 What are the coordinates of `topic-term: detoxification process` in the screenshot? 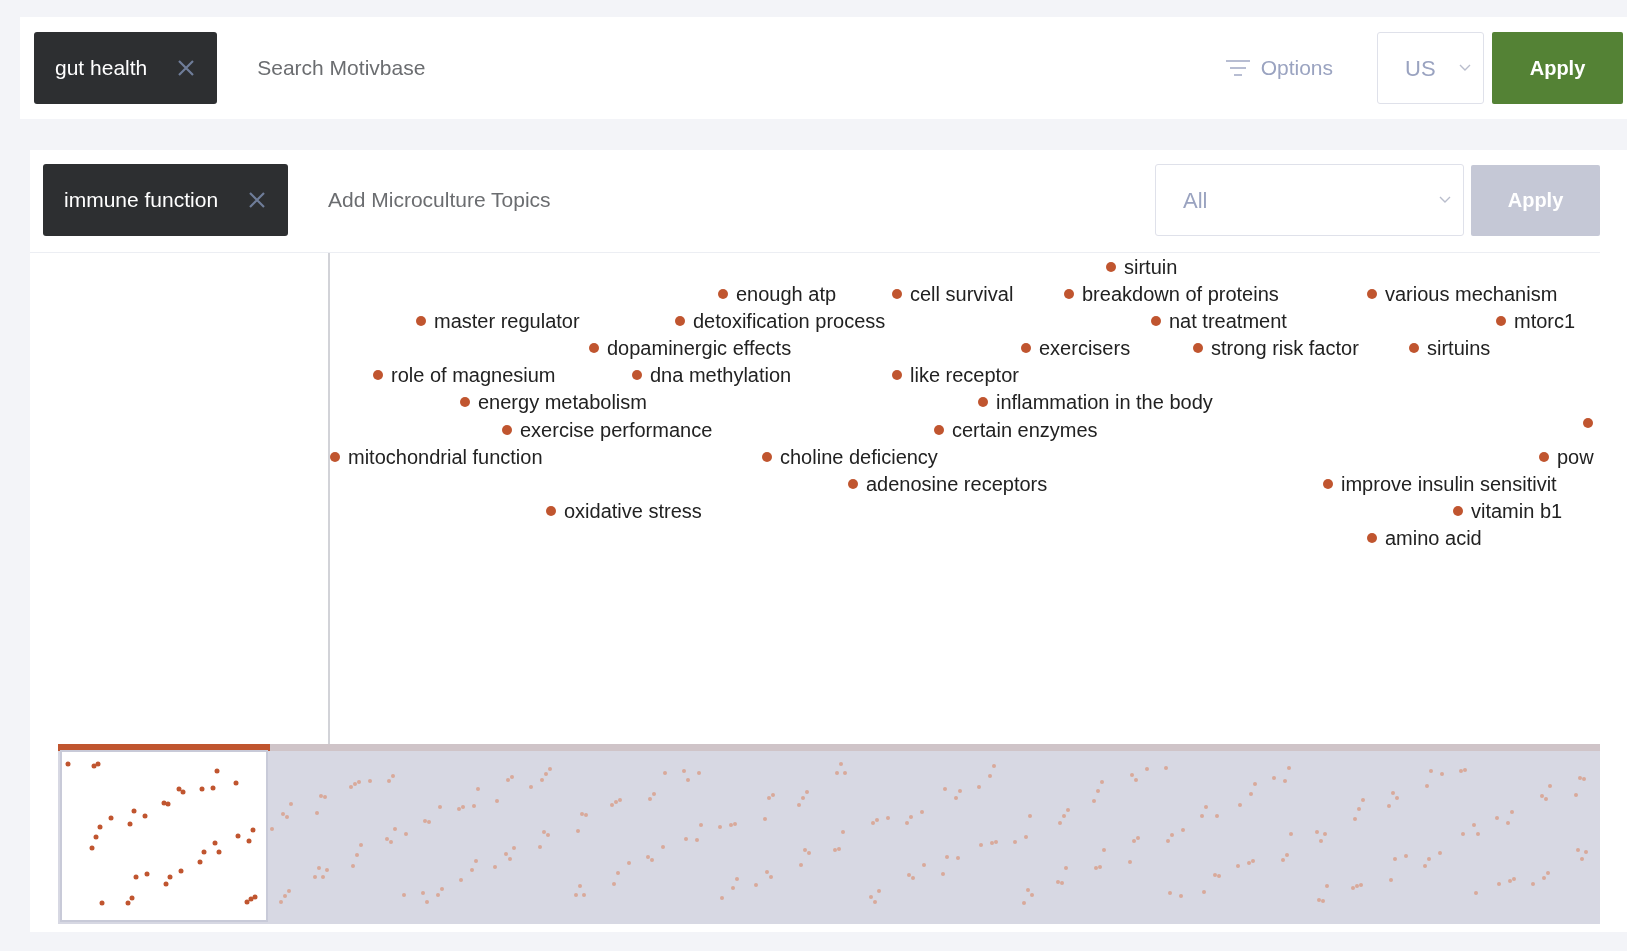 It's located at (789, 321).